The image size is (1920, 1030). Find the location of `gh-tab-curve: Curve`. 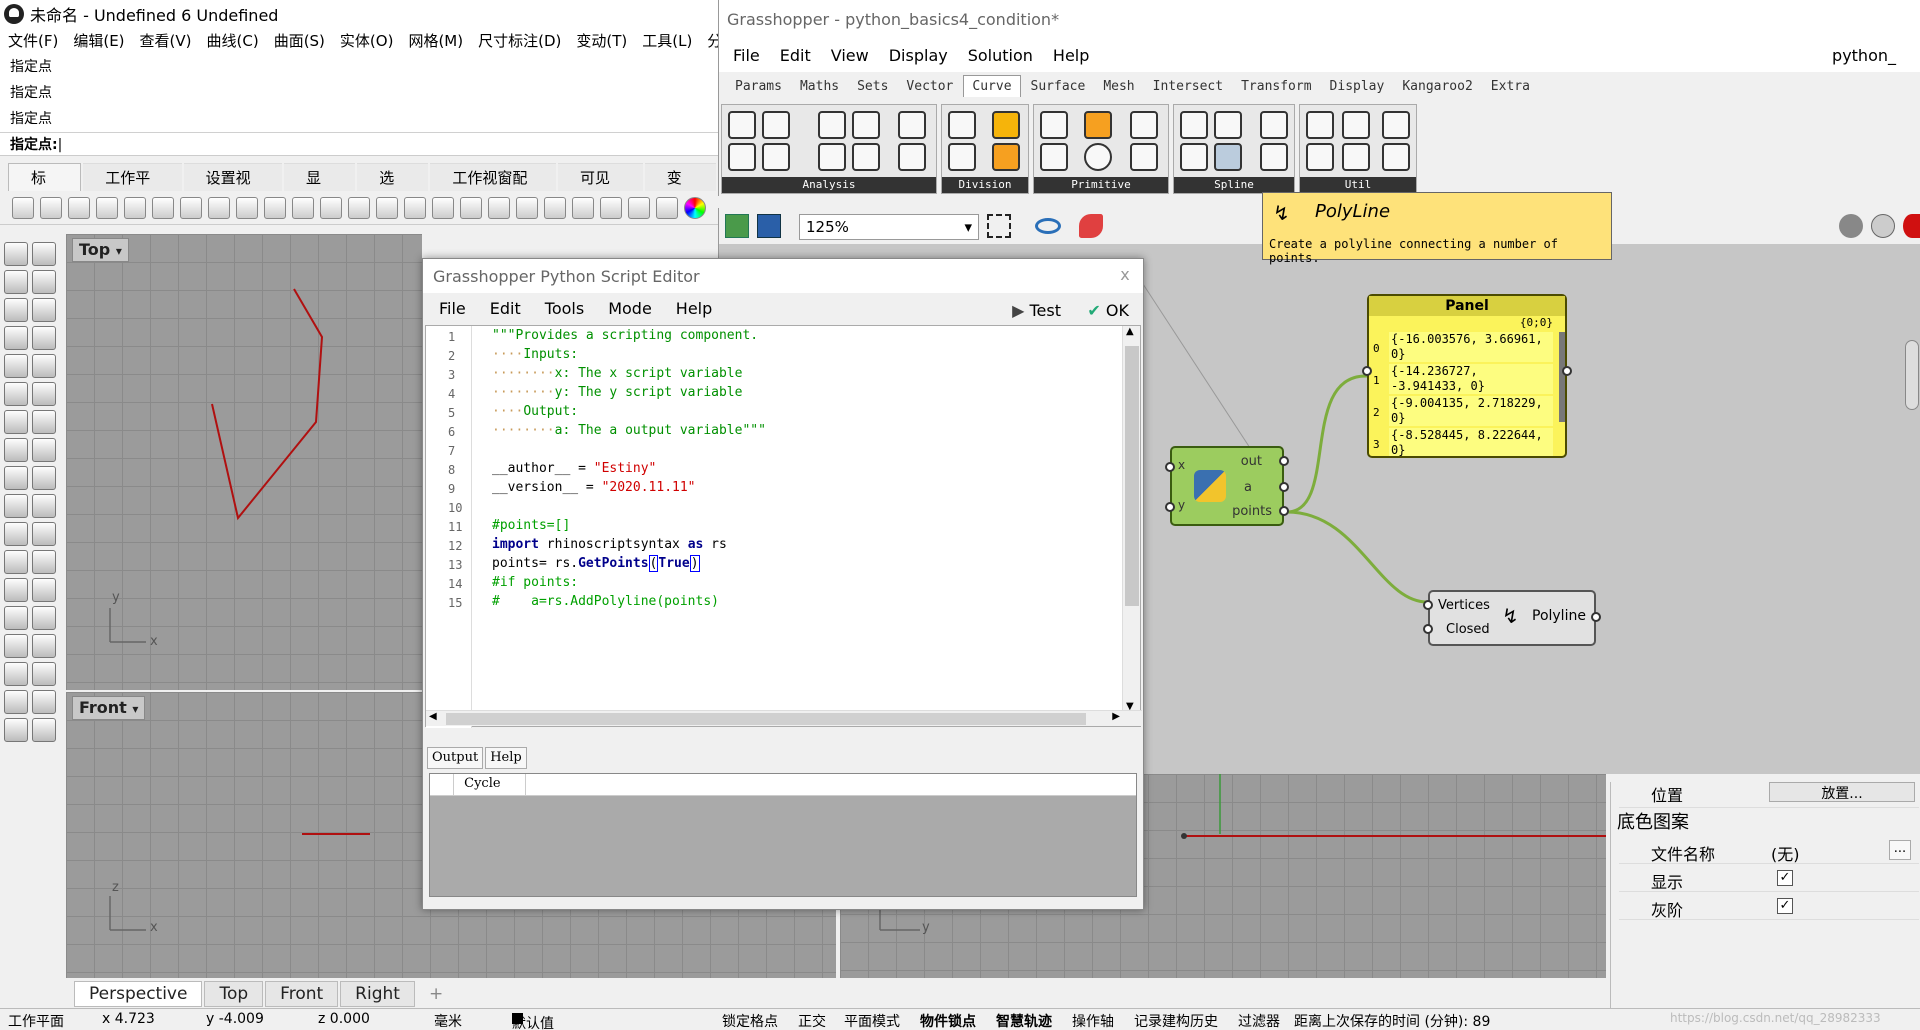

gh-tab-curve: Curve is located at coordinates (992, 86).